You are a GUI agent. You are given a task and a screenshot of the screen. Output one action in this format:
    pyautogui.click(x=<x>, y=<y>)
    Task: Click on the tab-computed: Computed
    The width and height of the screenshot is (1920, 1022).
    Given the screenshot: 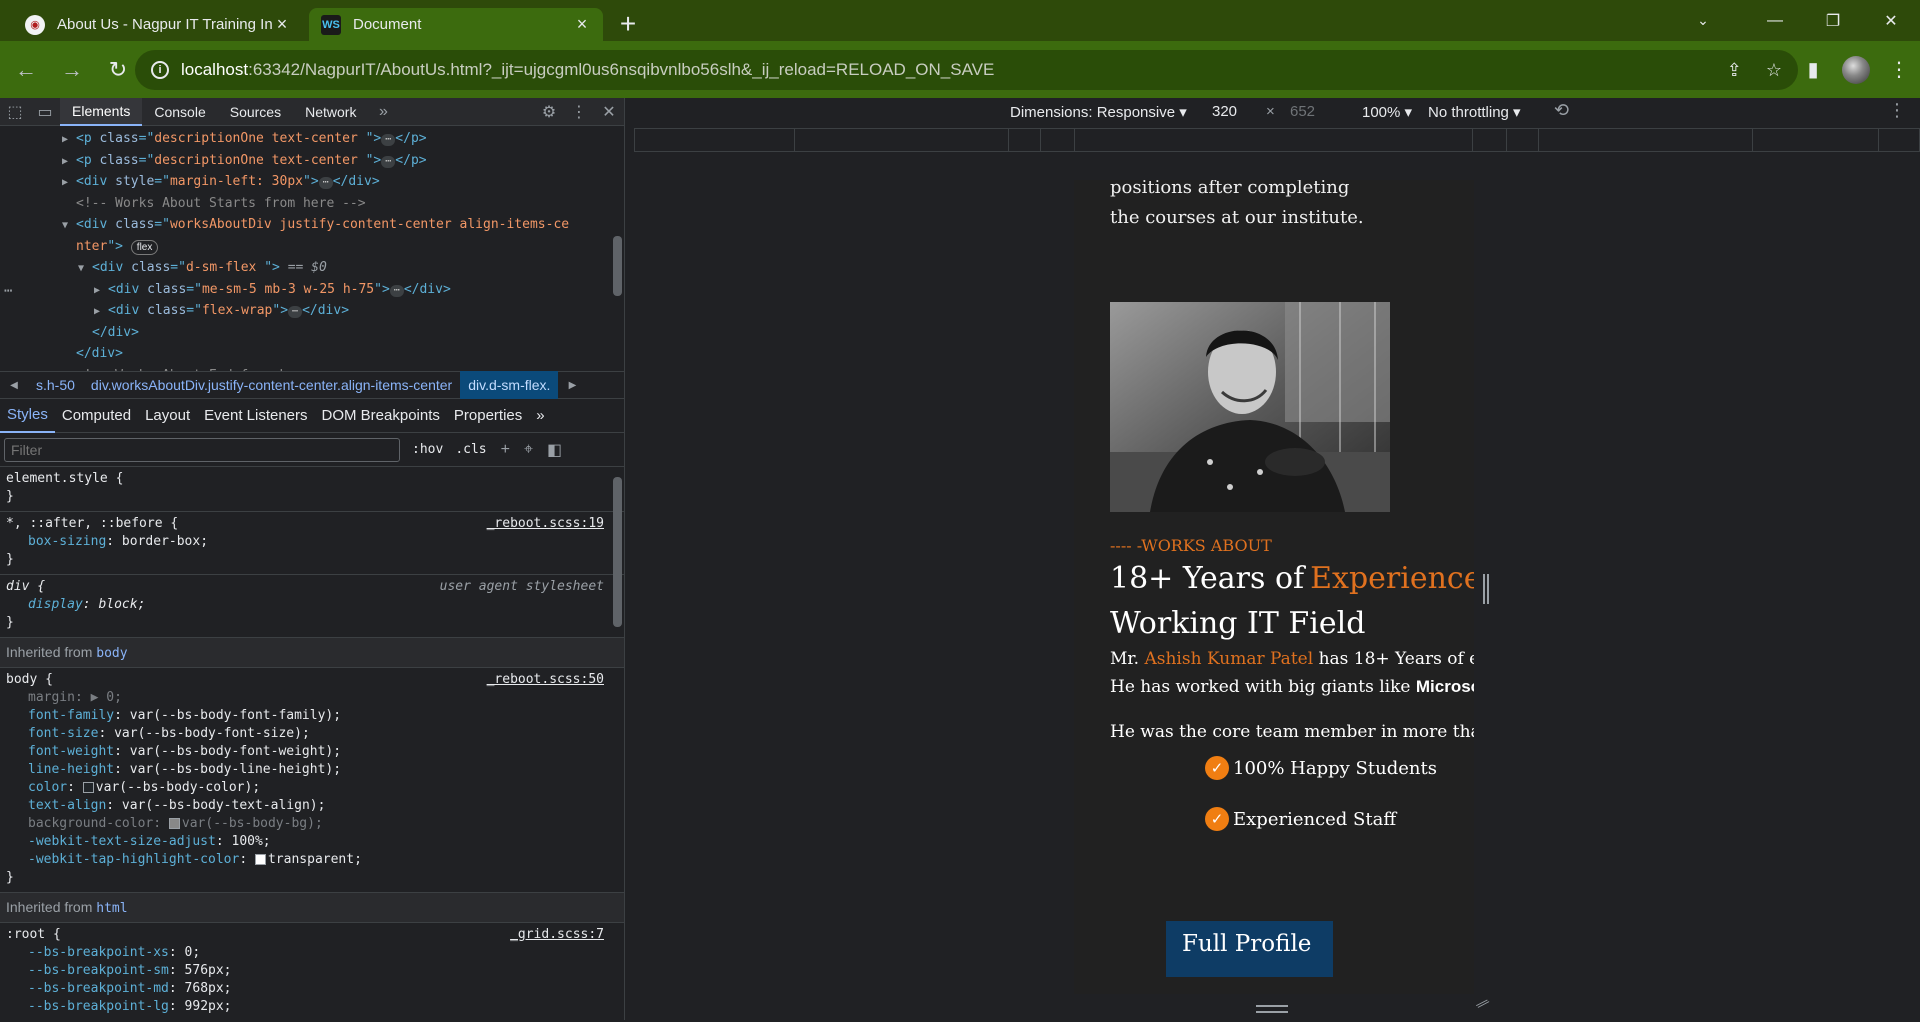 What is the action you would take?
    pyautogui.click(x=96, y=416)
    